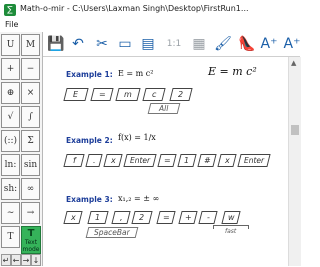 The height and width of the screenshot is (267, 320). I want to click on key-E: E, so click(76, 94).